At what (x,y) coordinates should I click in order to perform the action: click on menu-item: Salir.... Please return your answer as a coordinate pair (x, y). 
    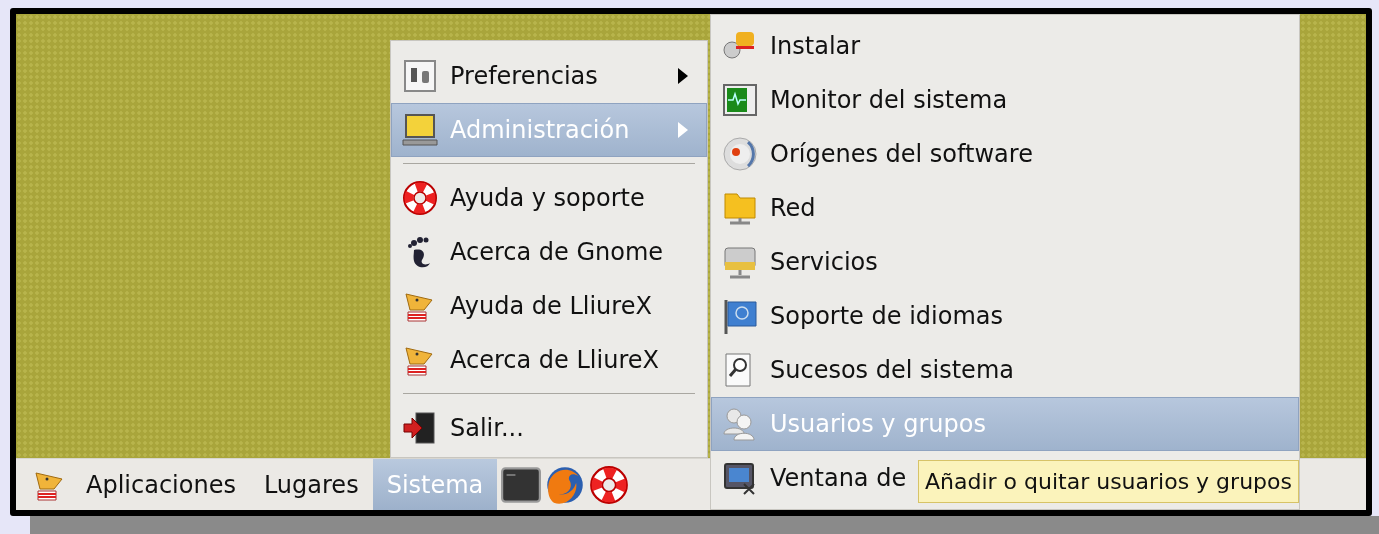
    Looking at the image, I should click on (549, 428).